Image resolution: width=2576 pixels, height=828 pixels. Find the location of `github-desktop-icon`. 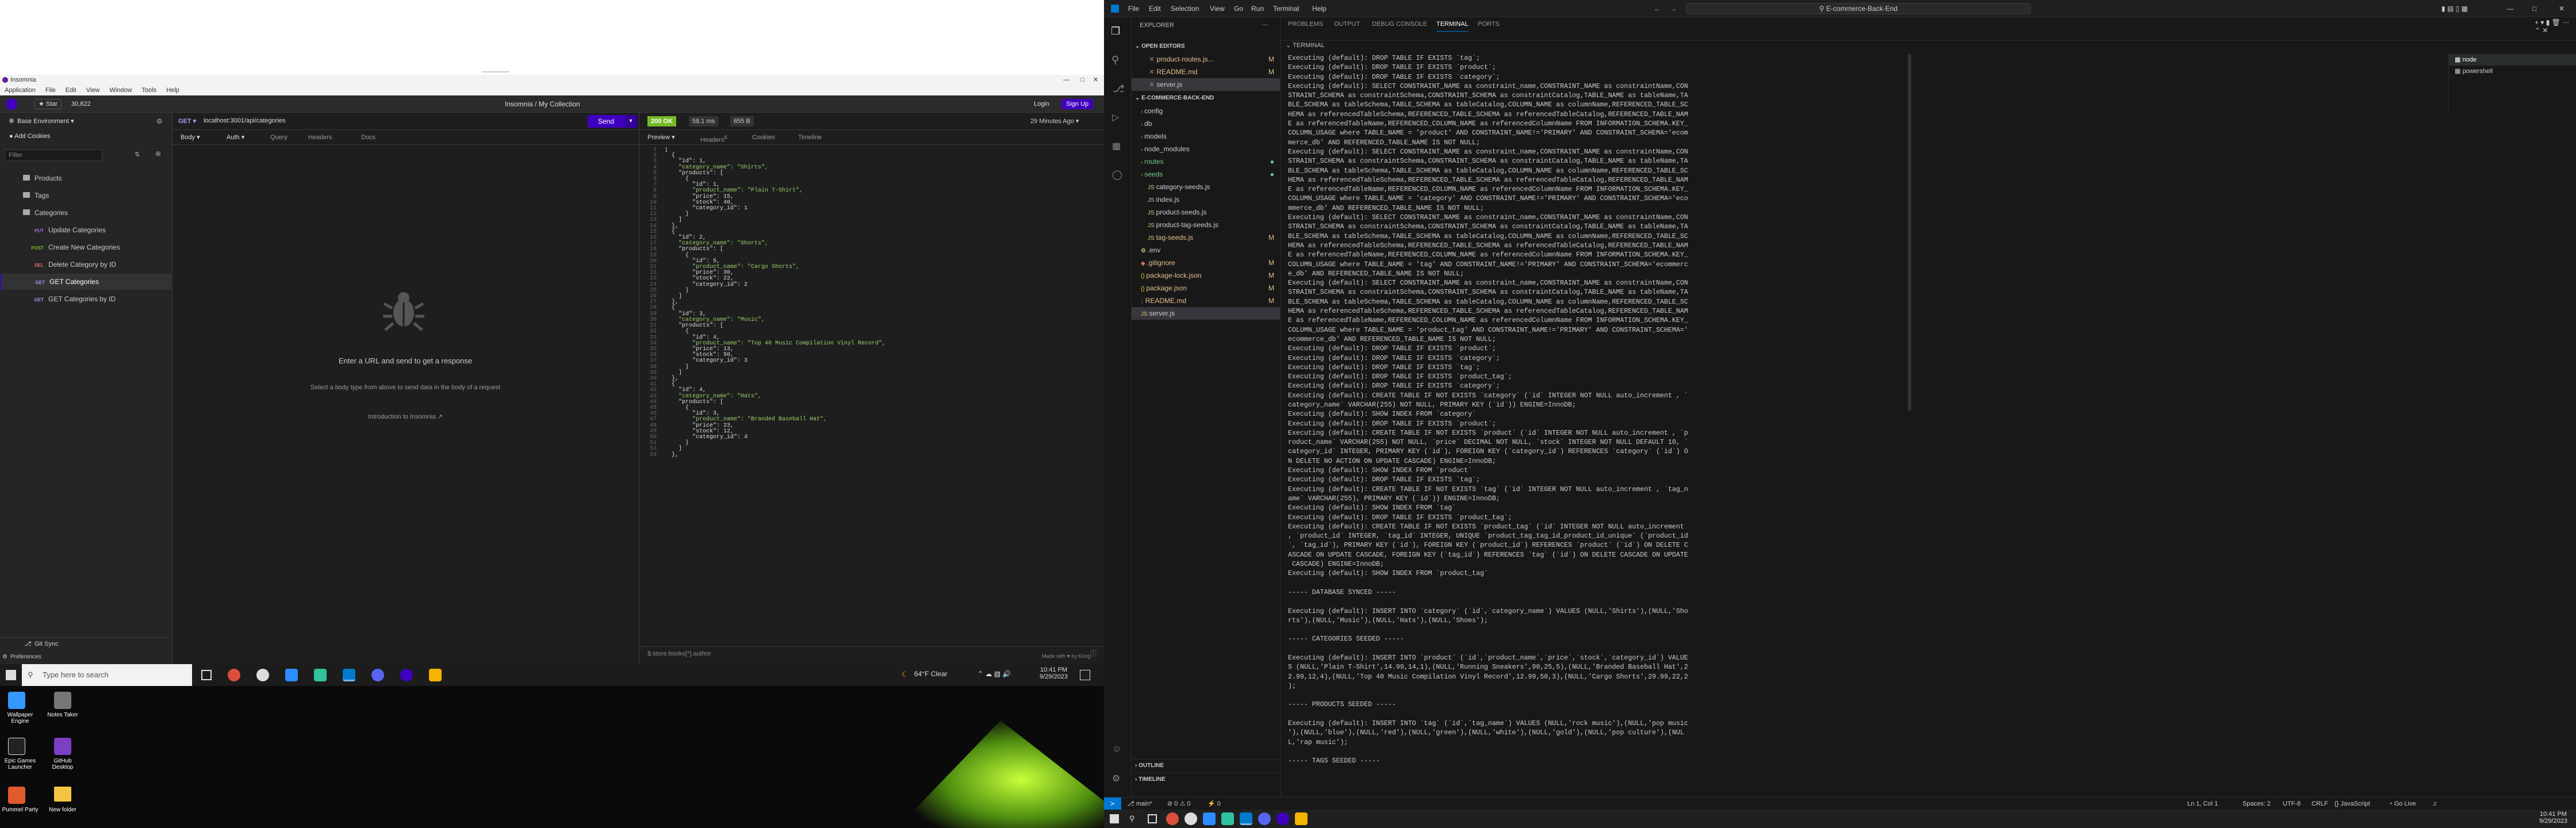

github-desktop-icon is located at coordinates (62, 746).